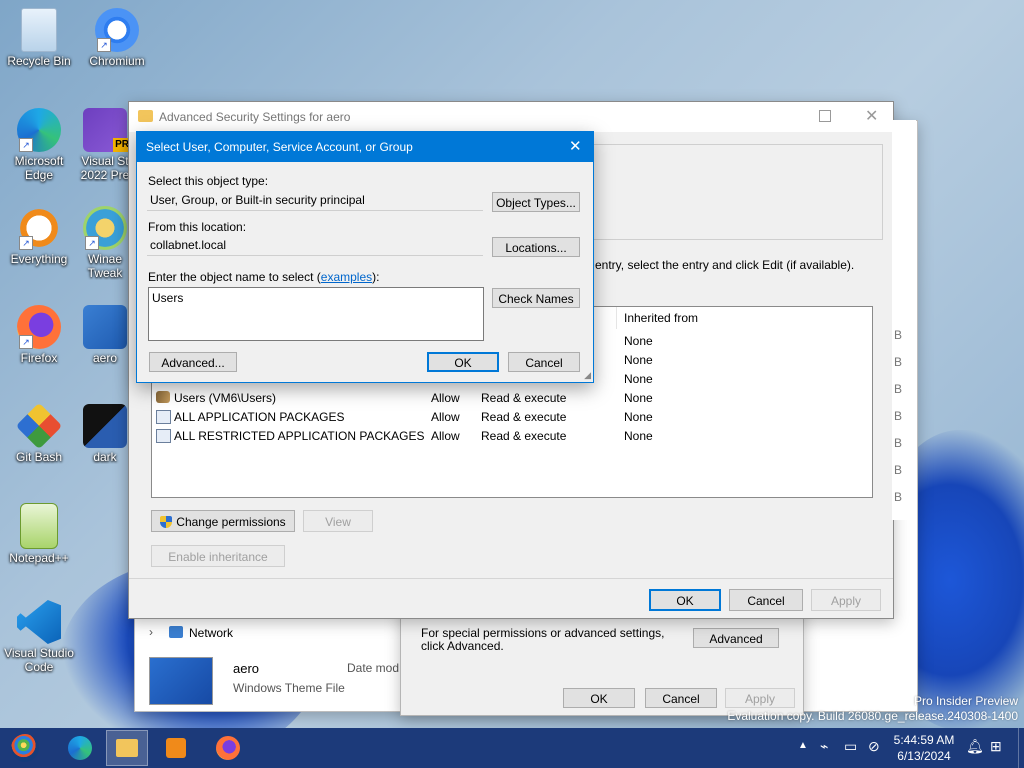  What do you see at coordinates (736, 638) in the screenshot?
I see `properties-advanced-button: Advanced` at bounding box center [736, 638].